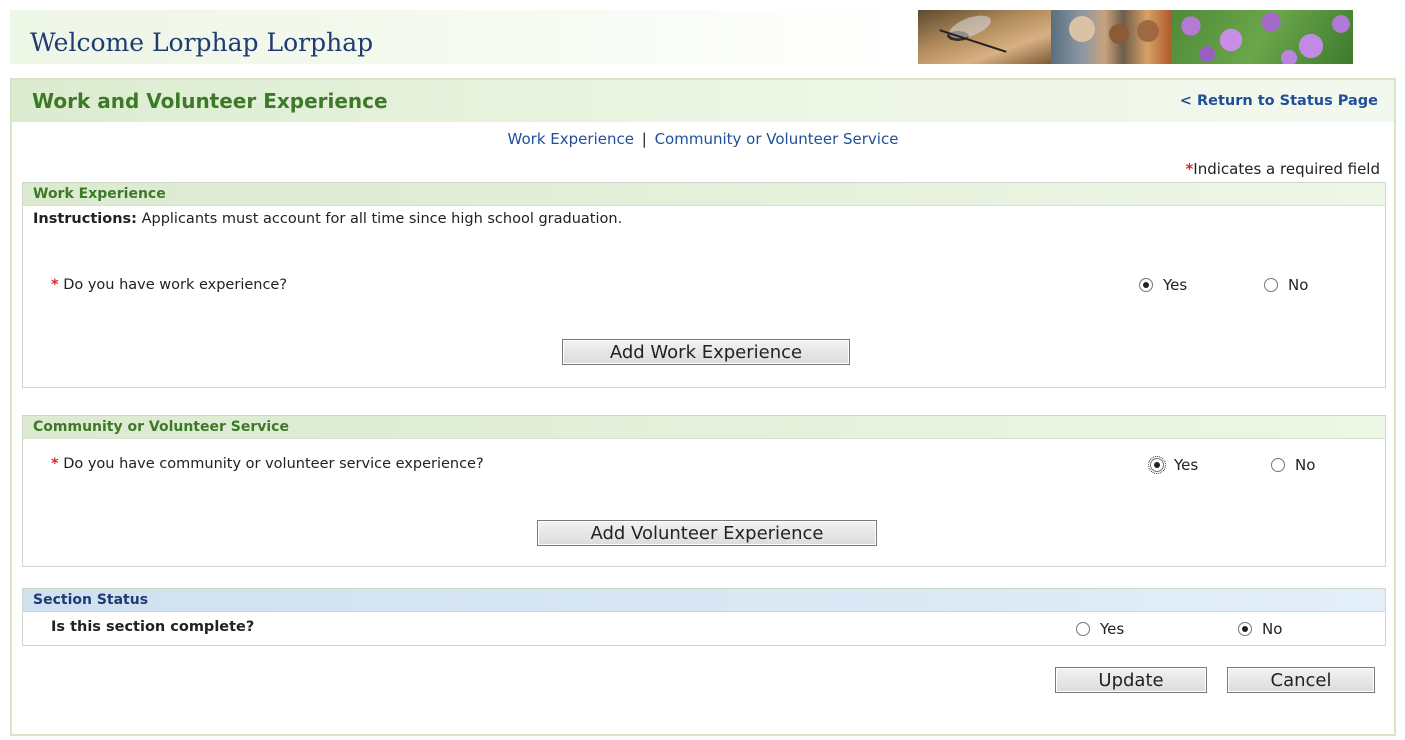 This screenshot has height=740, width=1405. What do you see at coordinates (153, 627) in the screenshot?
I see `status-question: Is this section complete?` at bounding box center [153, 627].